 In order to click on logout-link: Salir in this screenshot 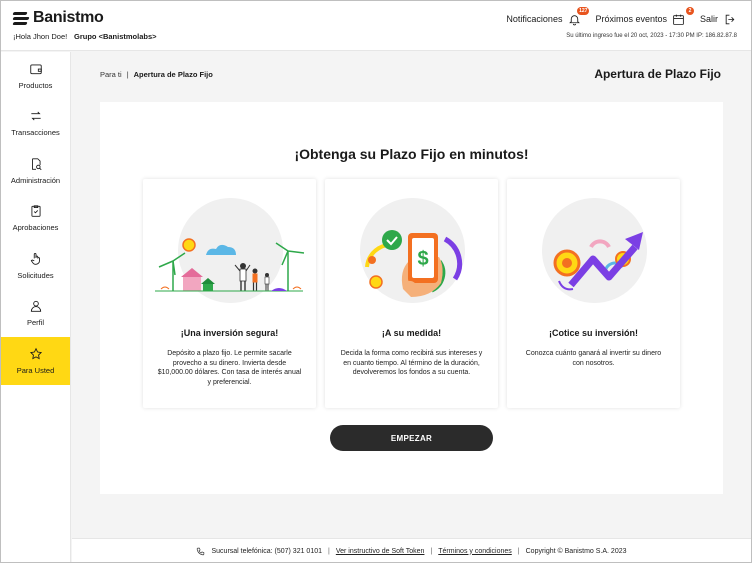, I will do `click(718, 19)`.